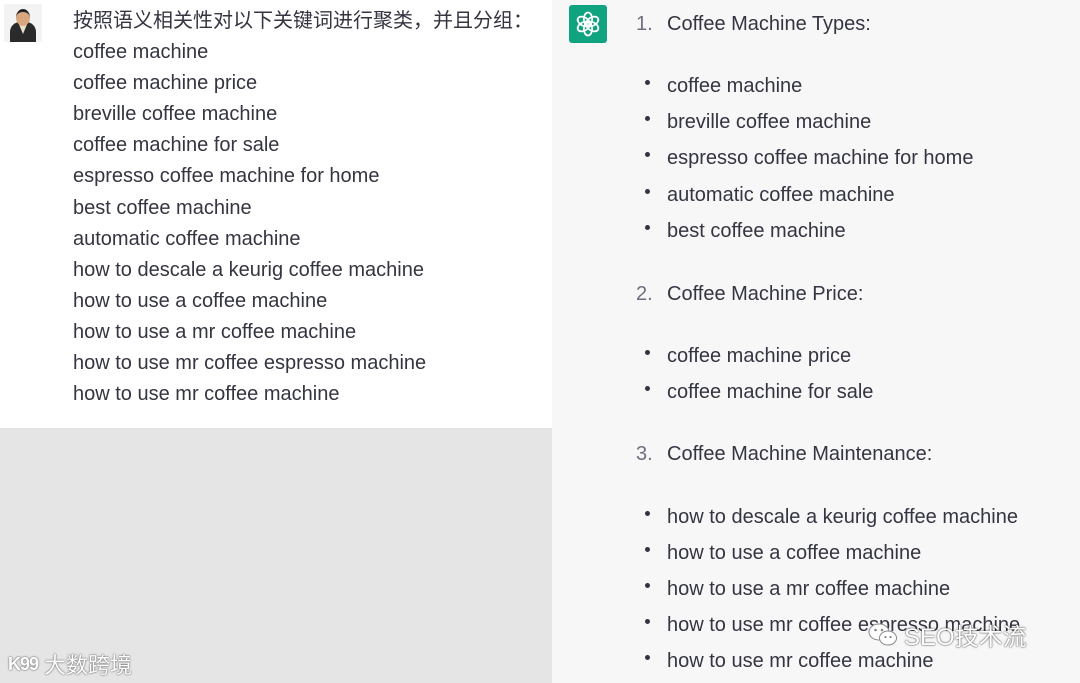 This screenshot has width=1080, height=683. What do you see at coordinates (820, 158) in the screenshot?
I see `list-item-text: espresso coffee machine for home` at bounding box center [820, 158].